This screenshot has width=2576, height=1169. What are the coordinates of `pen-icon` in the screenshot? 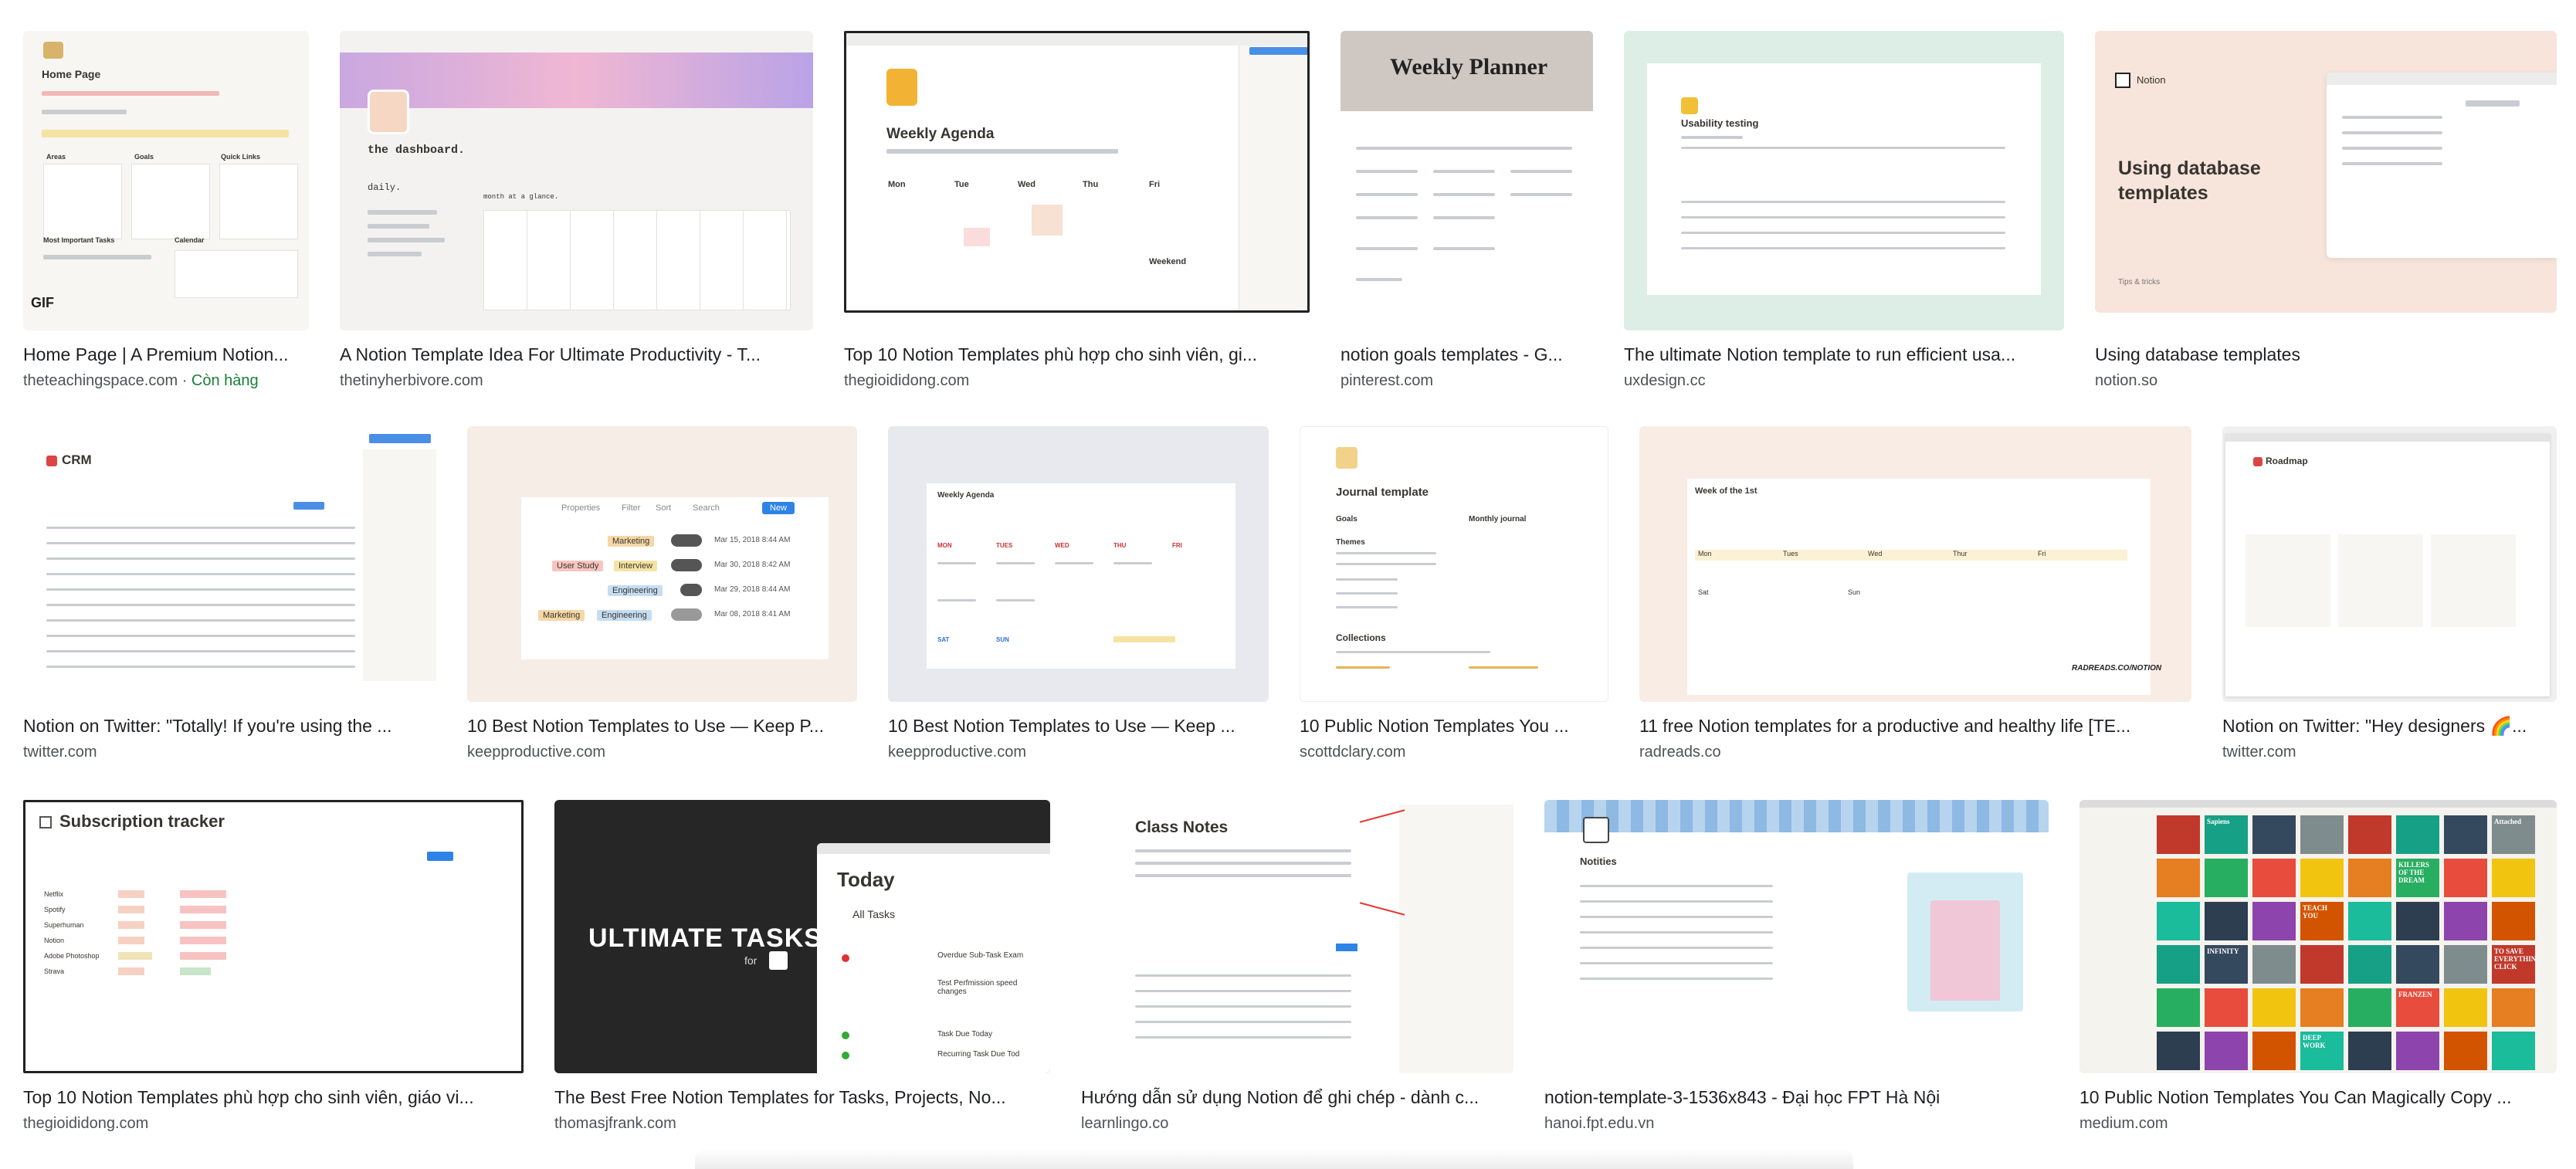 It's located at (1596, 830).